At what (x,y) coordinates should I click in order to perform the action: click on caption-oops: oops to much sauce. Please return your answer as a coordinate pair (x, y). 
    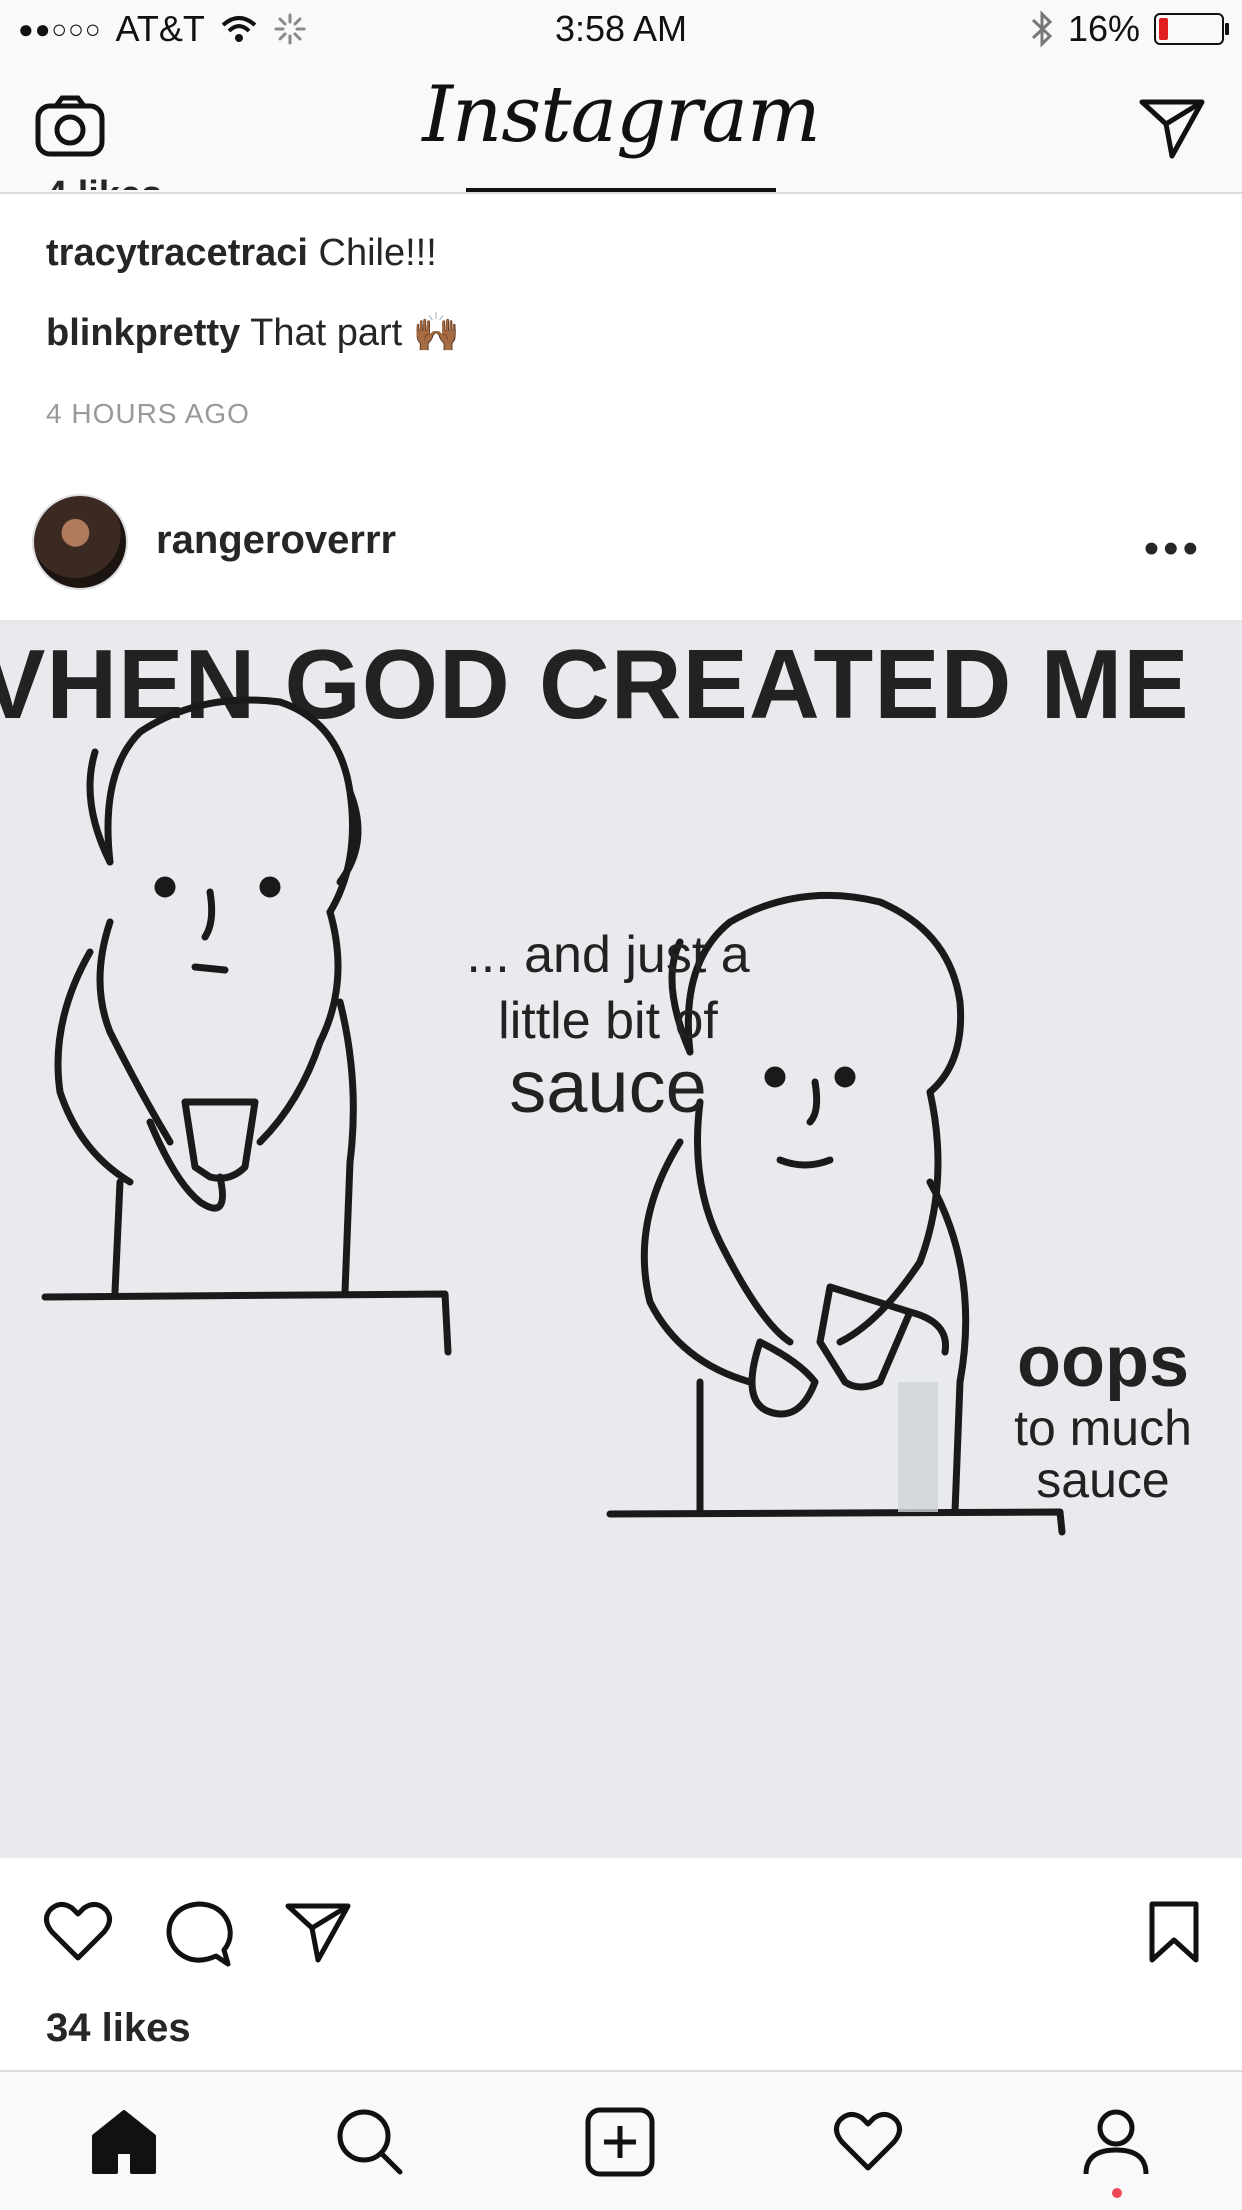
    Looking at the image, I should click on (1103, 1414).